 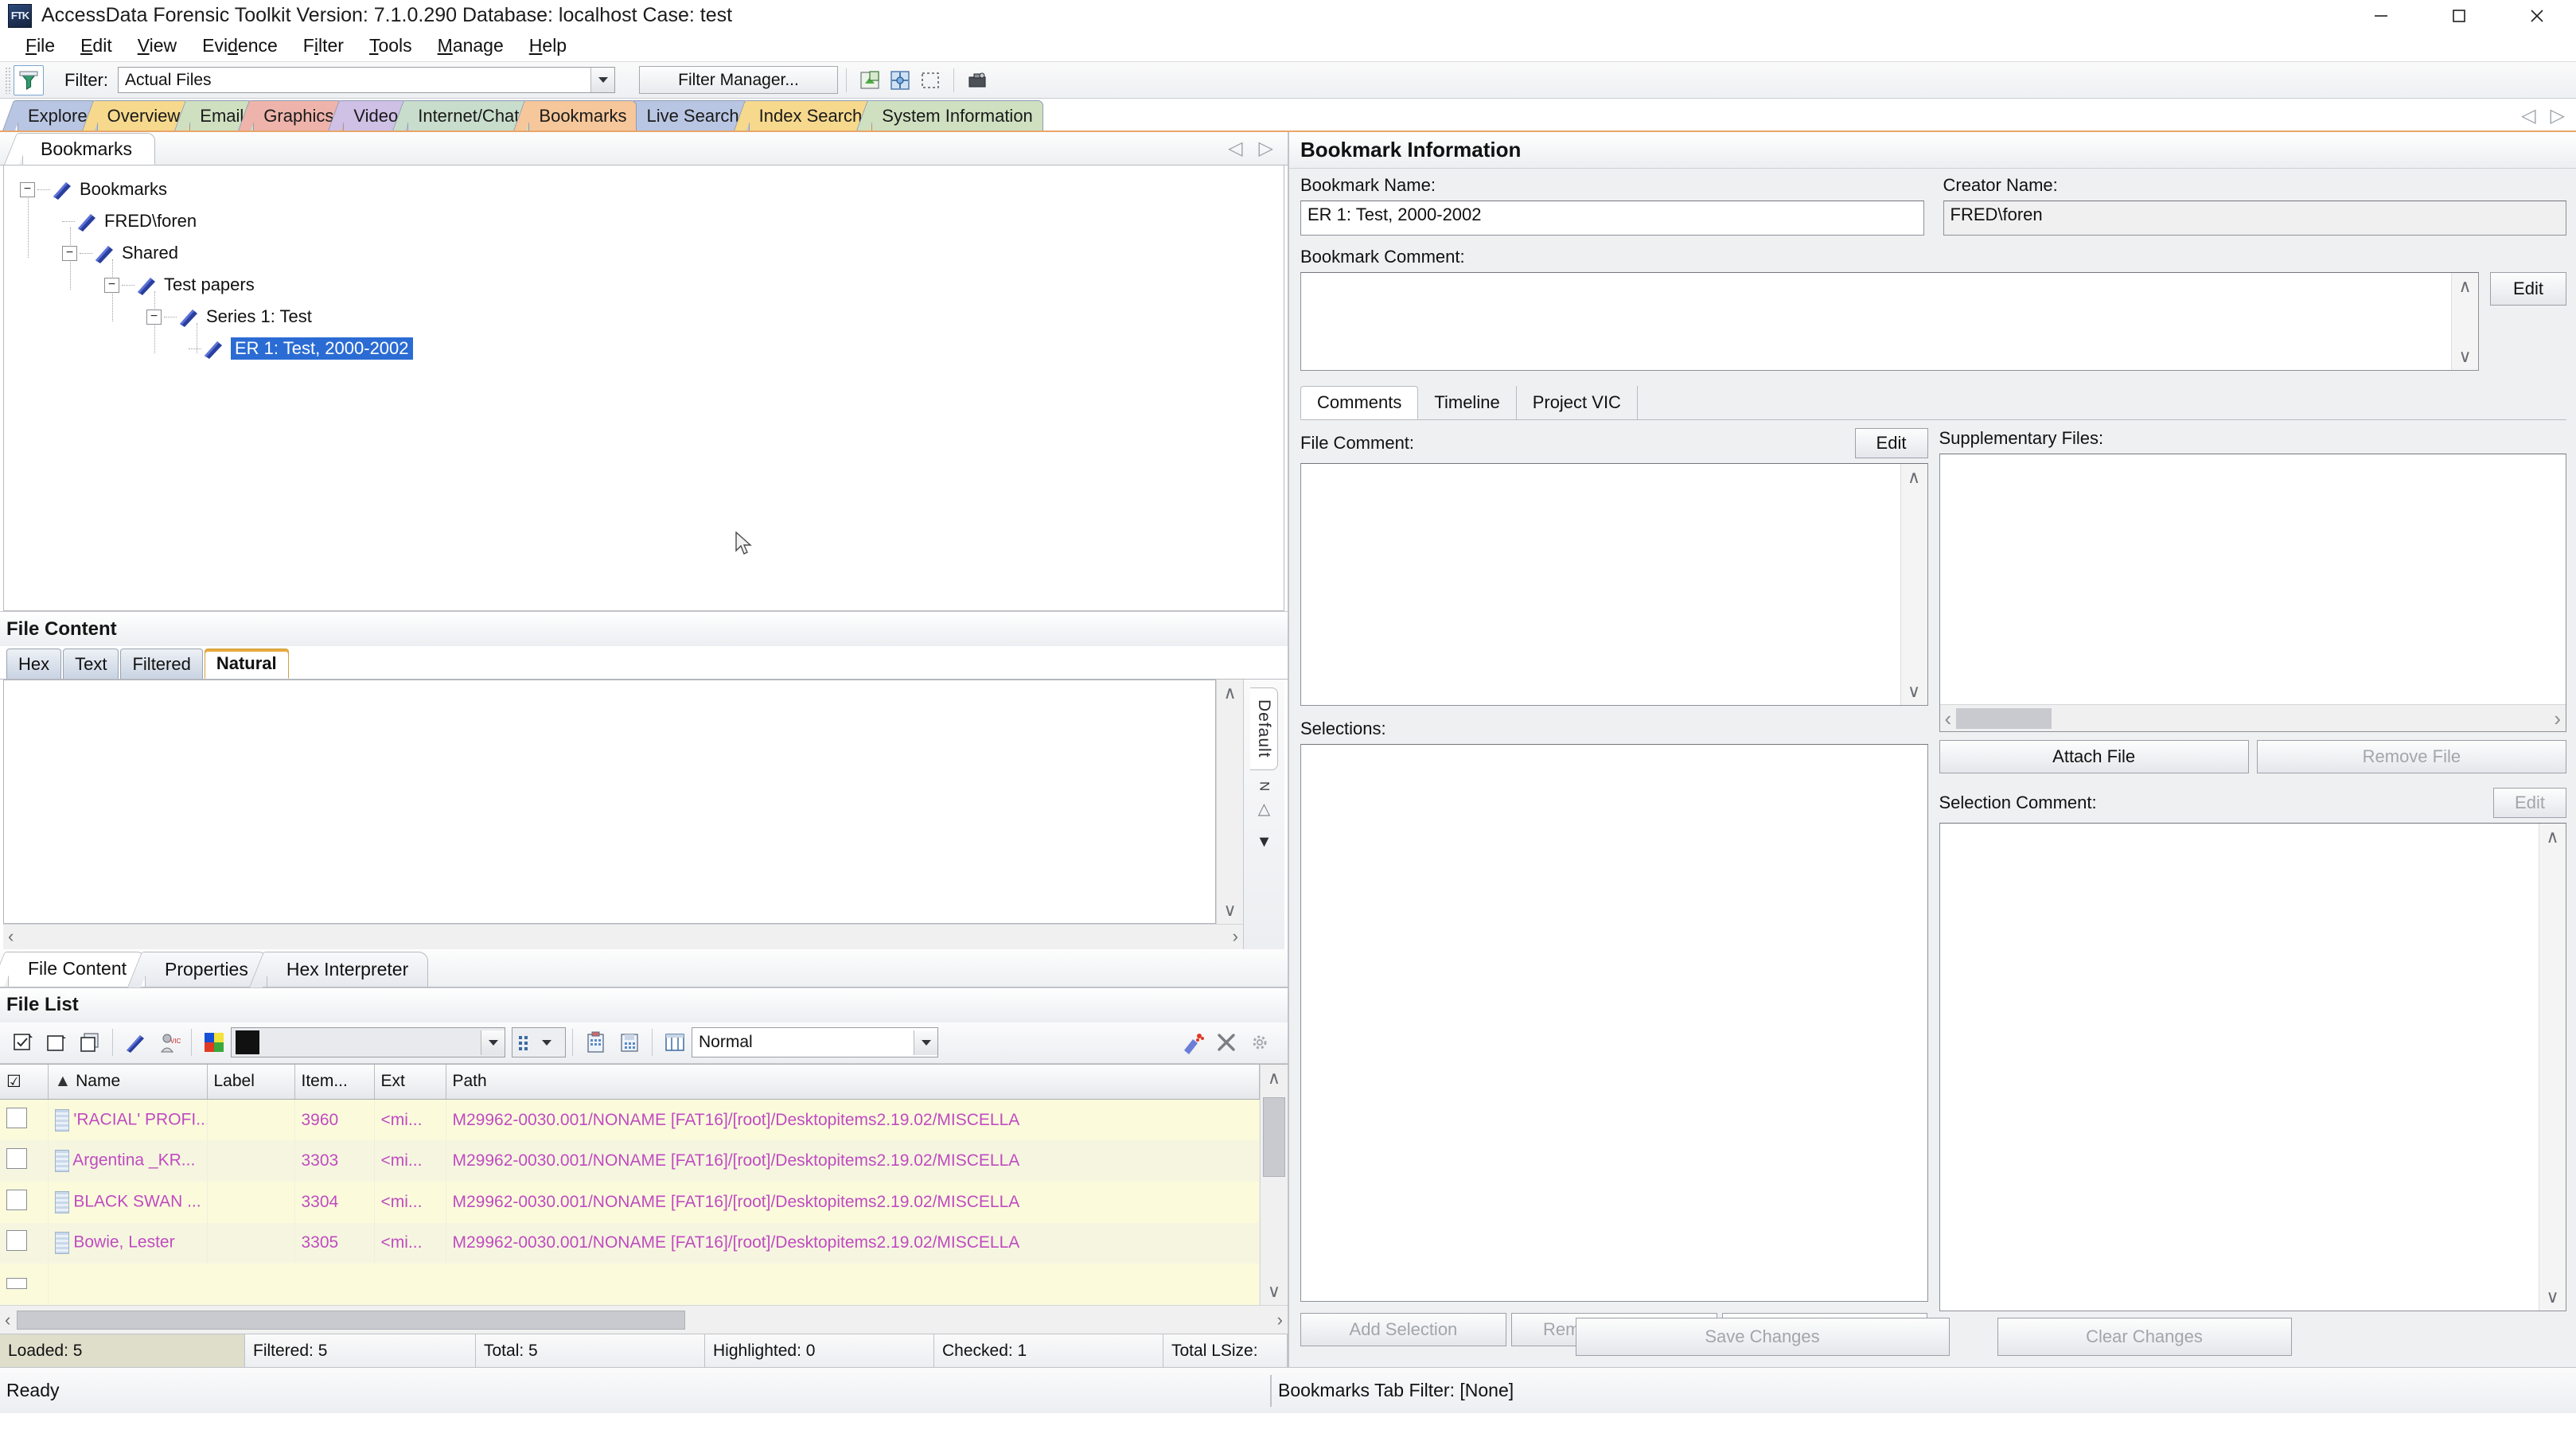 What do you see at coordinates (90, 1042) in the screenshot?
I see `check-group-icon` at bounding box center [90, 1042].